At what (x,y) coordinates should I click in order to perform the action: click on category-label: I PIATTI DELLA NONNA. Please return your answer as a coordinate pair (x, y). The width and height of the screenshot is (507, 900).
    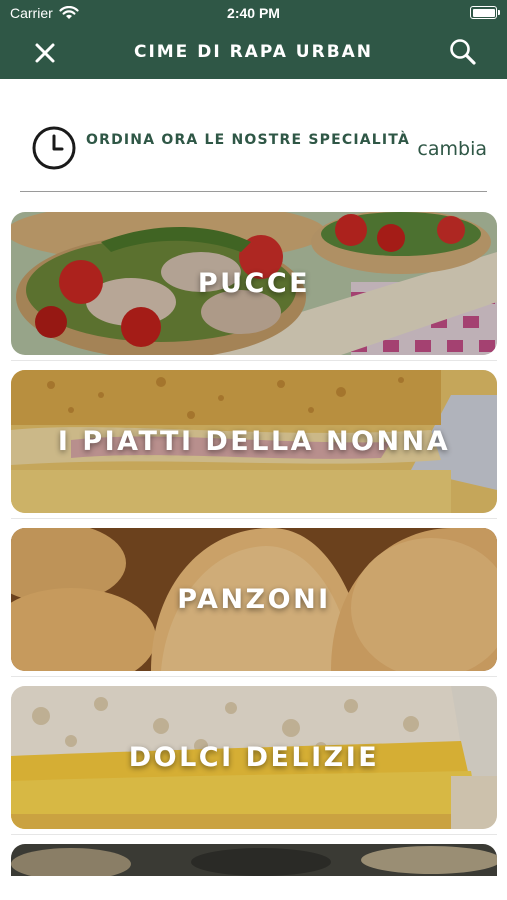
    Looking at the image, I should click on (254, 441).